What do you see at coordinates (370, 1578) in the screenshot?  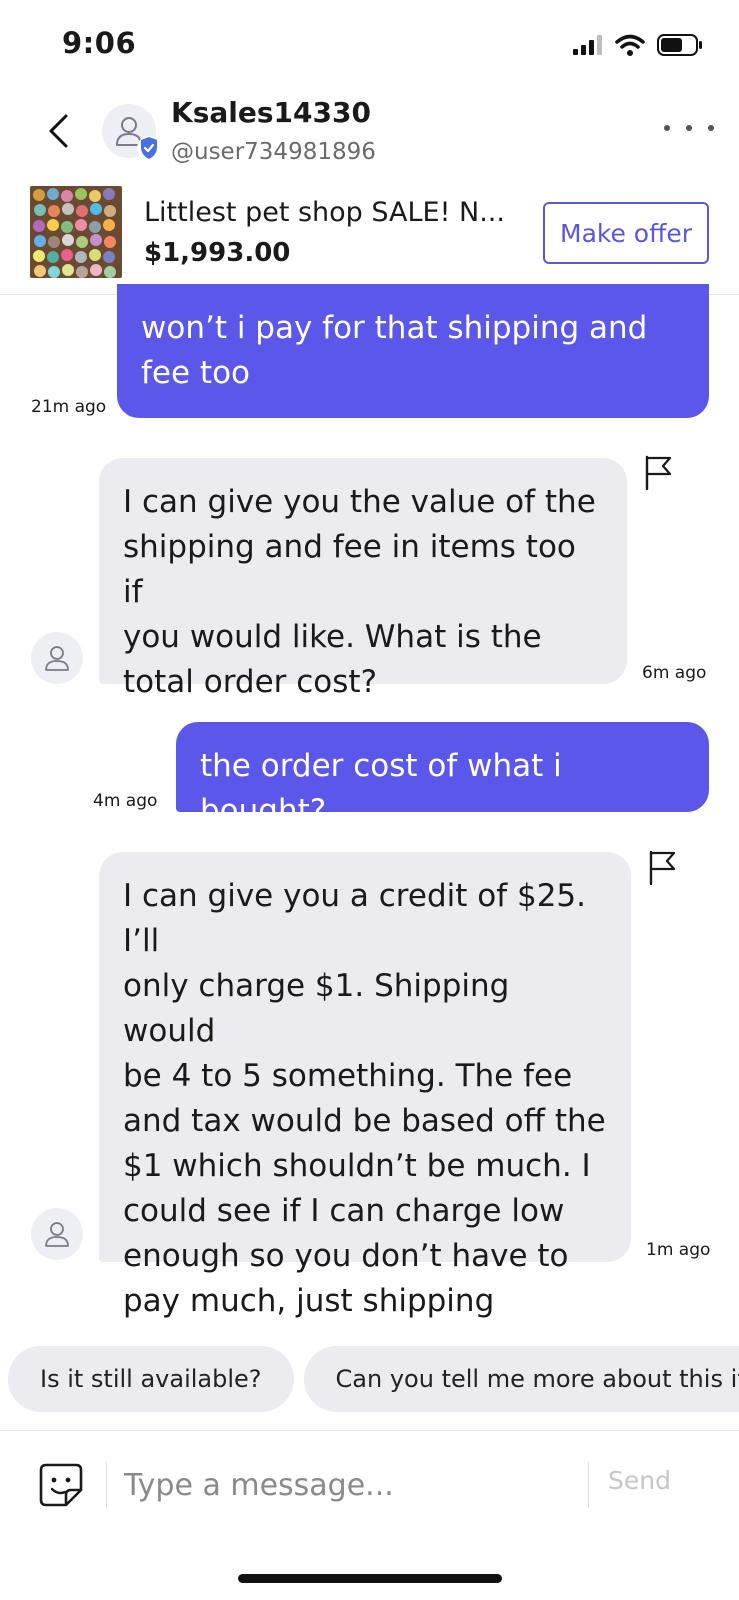 I see `home-indicator` at bounding box center [370, 1578].